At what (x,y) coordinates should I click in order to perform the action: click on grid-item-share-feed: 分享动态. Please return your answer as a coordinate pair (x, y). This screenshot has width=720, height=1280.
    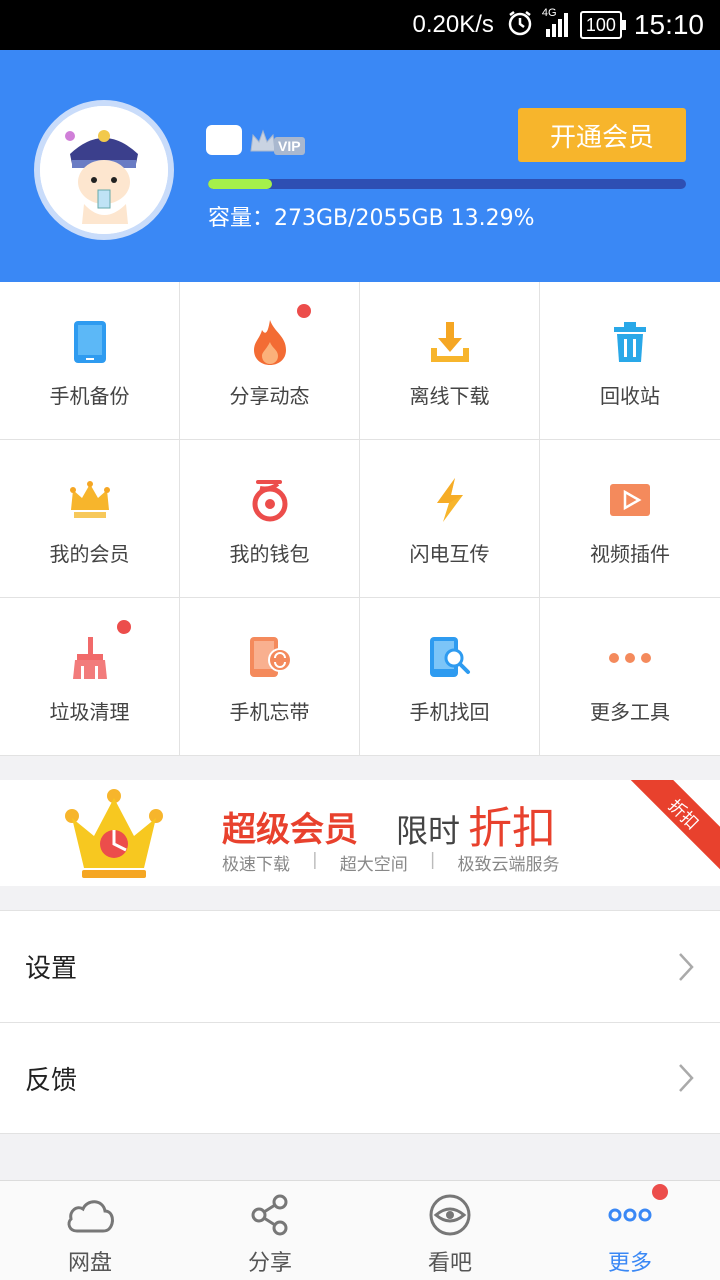
    Looking at the image, I should click on (270, 361).